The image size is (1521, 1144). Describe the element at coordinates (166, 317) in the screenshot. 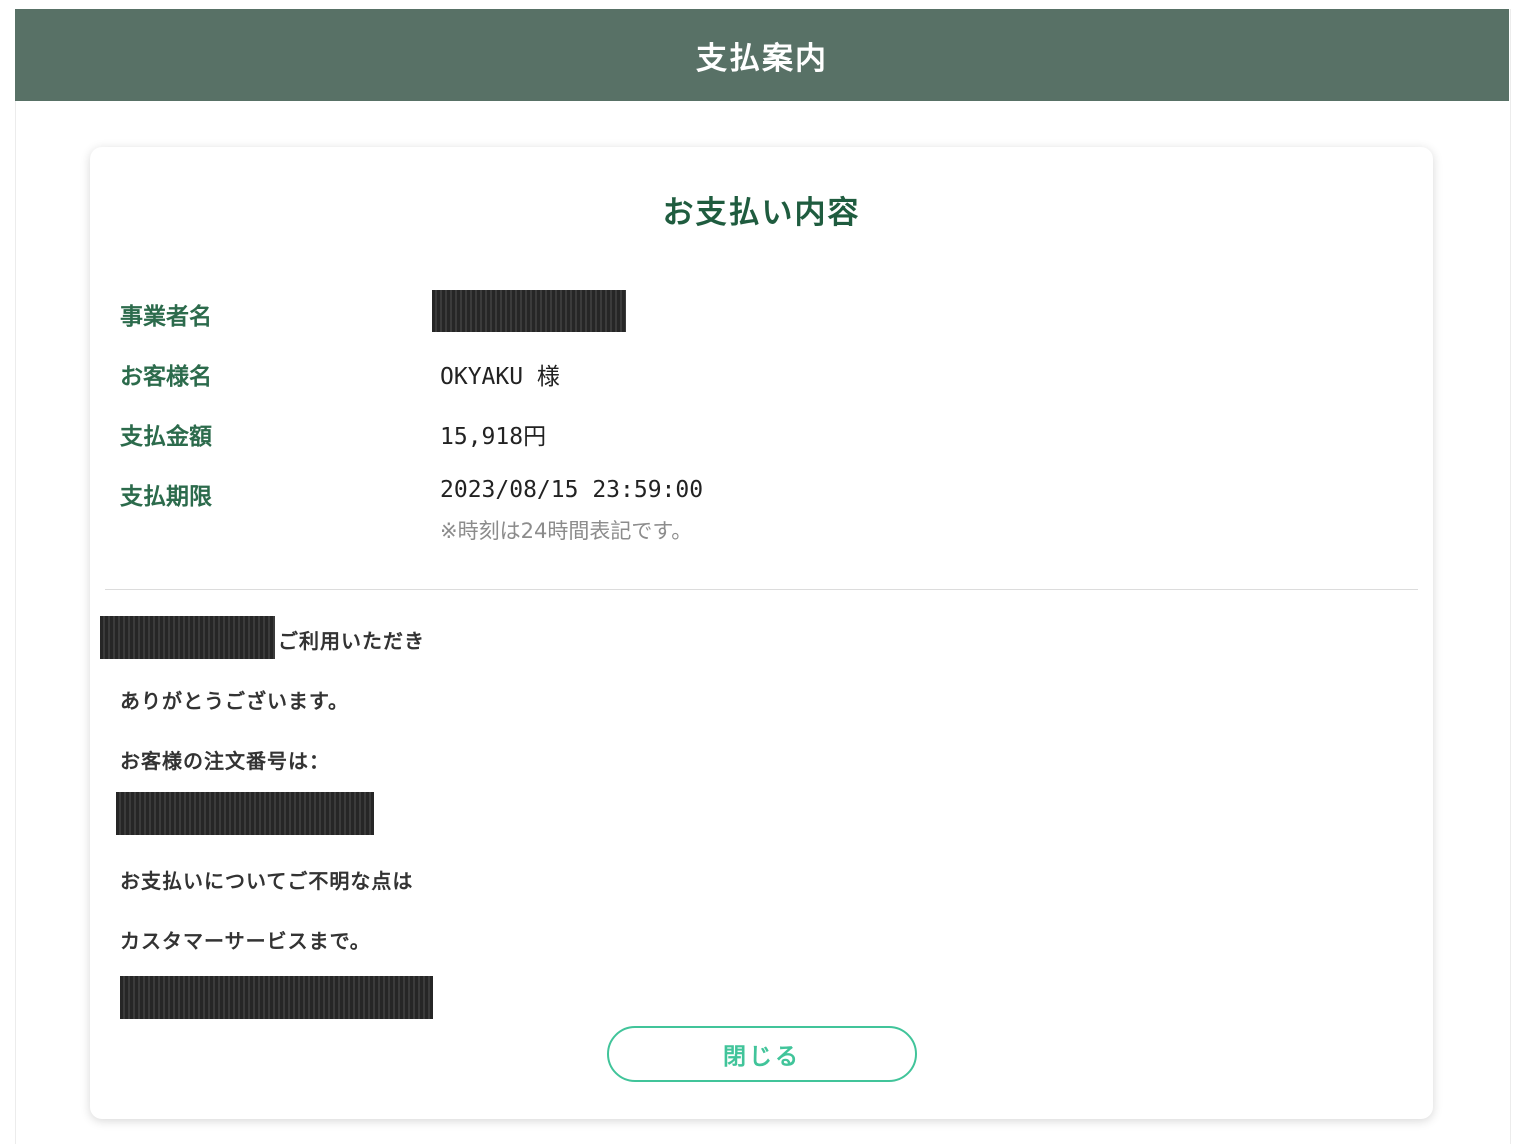

I see `business-name-label: 事業者名` at that location.